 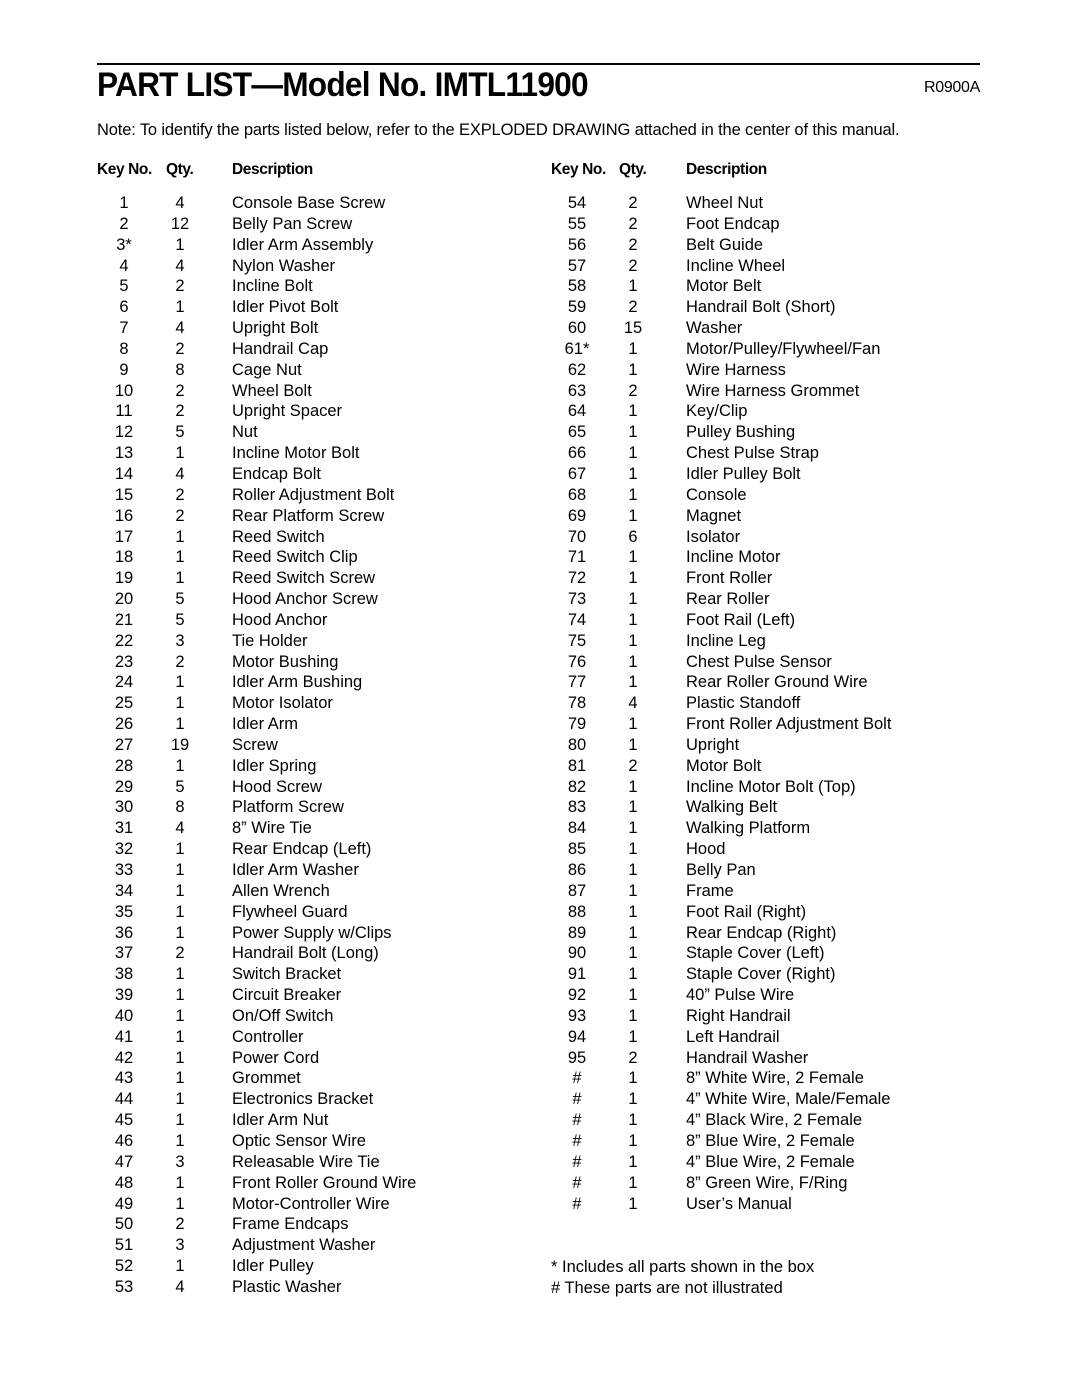 I want to click on part-description: Motor Bushing, so click(x=285, y=661).